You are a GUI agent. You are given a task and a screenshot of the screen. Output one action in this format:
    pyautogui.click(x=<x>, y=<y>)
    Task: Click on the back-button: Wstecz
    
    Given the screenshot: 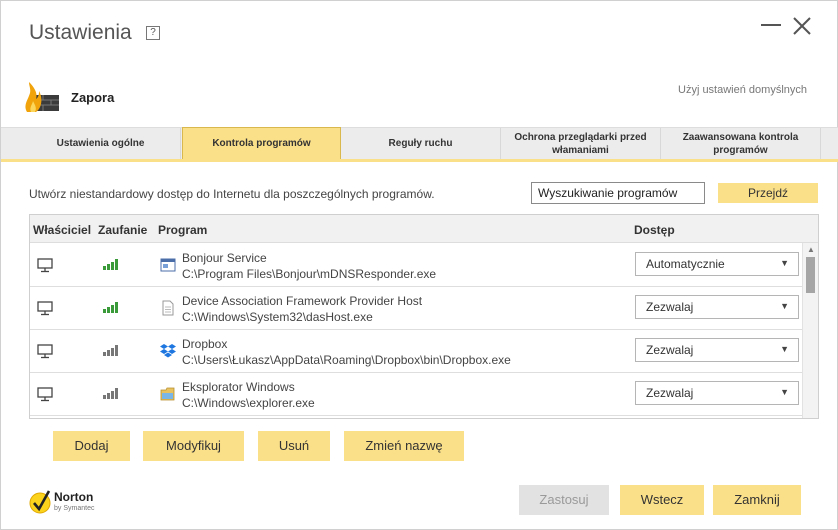 What is the action you would take?
    pyautogui.click(x=662, y=500)
    